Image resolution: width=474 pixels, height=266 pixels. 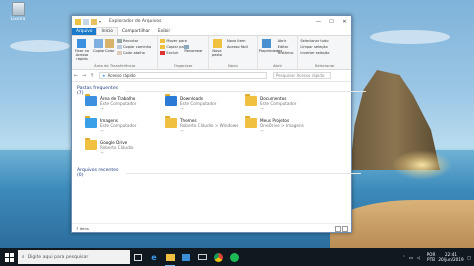 What do you see at coordinates (217, 53) in the screenshot?
I see `new-folder-button: Nova pasta` at bounding box center [217, 53].